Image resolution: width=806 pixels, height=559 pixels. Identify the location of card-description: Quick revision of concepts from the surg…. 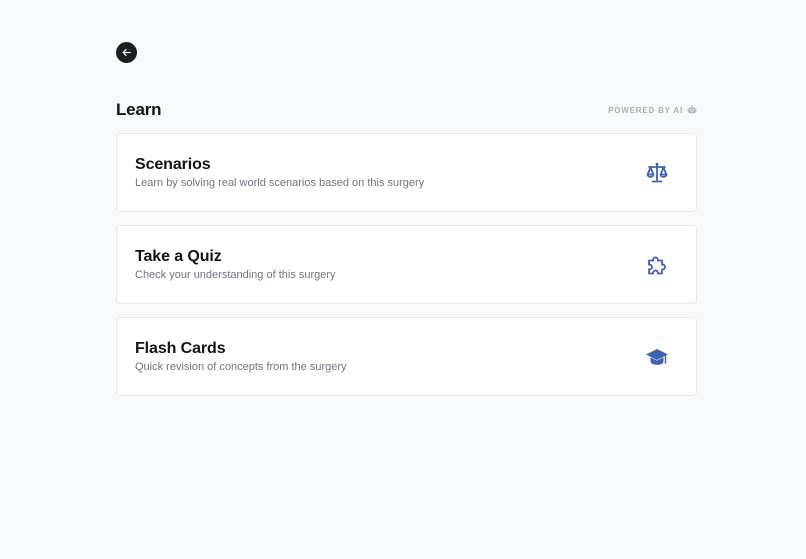
(241, 367).